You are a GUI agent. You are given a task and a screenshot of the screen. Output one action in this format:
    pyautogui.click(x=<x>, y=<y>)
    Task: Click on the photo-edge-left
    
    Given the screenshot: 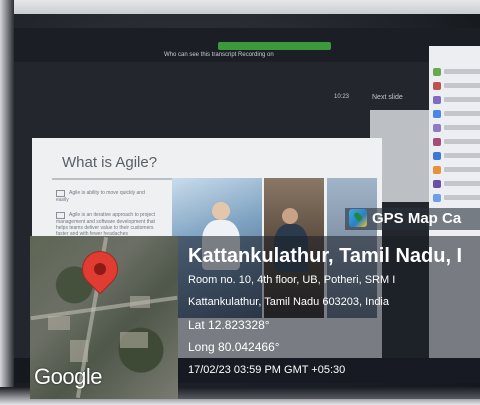 What is the action you would take?
    pyautogui.click(x=7, y=202)
    